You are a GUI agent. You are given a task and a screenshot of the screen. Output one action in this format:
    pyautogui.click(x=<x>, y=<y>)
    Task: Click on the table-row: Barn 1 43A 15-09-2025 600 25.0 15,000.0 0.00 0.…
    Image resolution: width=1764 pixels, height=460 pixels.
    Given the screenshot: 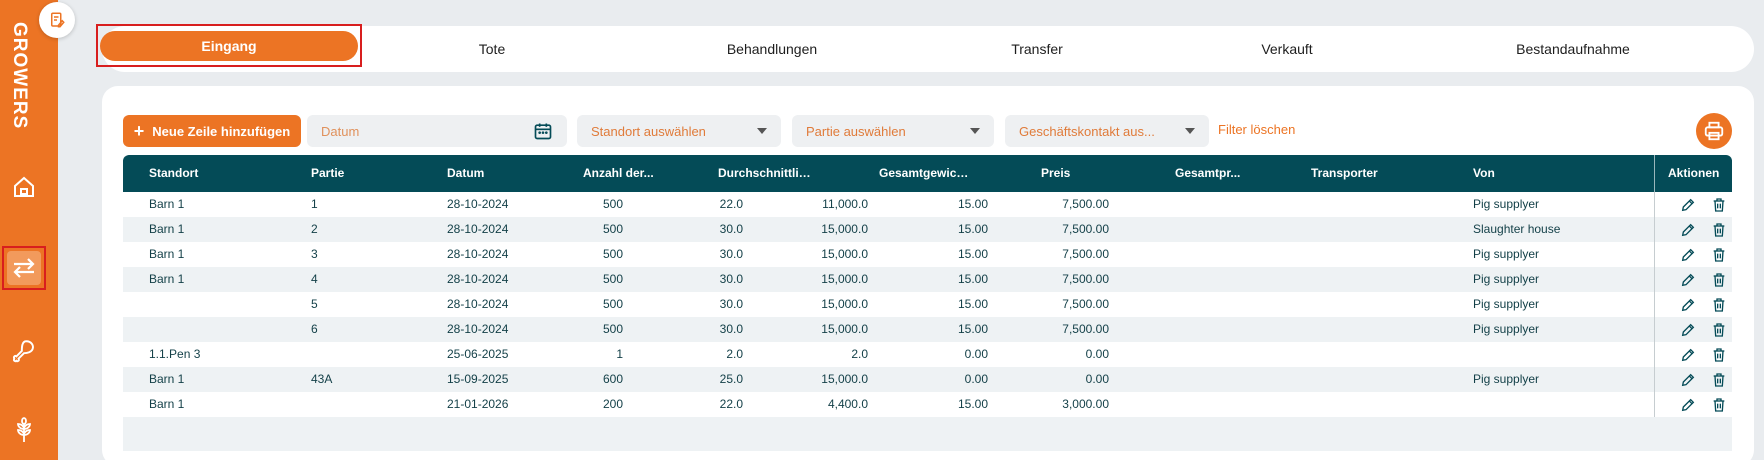 What is the action you would take?
    pyautogui.click(x=927, y=379)
    